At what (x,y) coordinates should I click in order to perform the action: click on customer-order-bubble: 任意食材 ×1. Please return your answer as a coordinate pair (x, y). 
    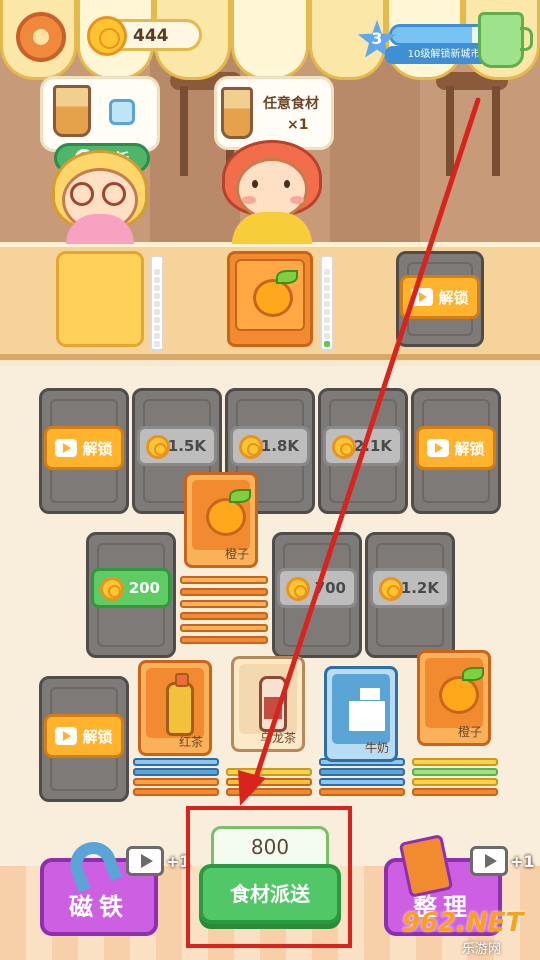
    Looking at the image, I should click on (274, 113).